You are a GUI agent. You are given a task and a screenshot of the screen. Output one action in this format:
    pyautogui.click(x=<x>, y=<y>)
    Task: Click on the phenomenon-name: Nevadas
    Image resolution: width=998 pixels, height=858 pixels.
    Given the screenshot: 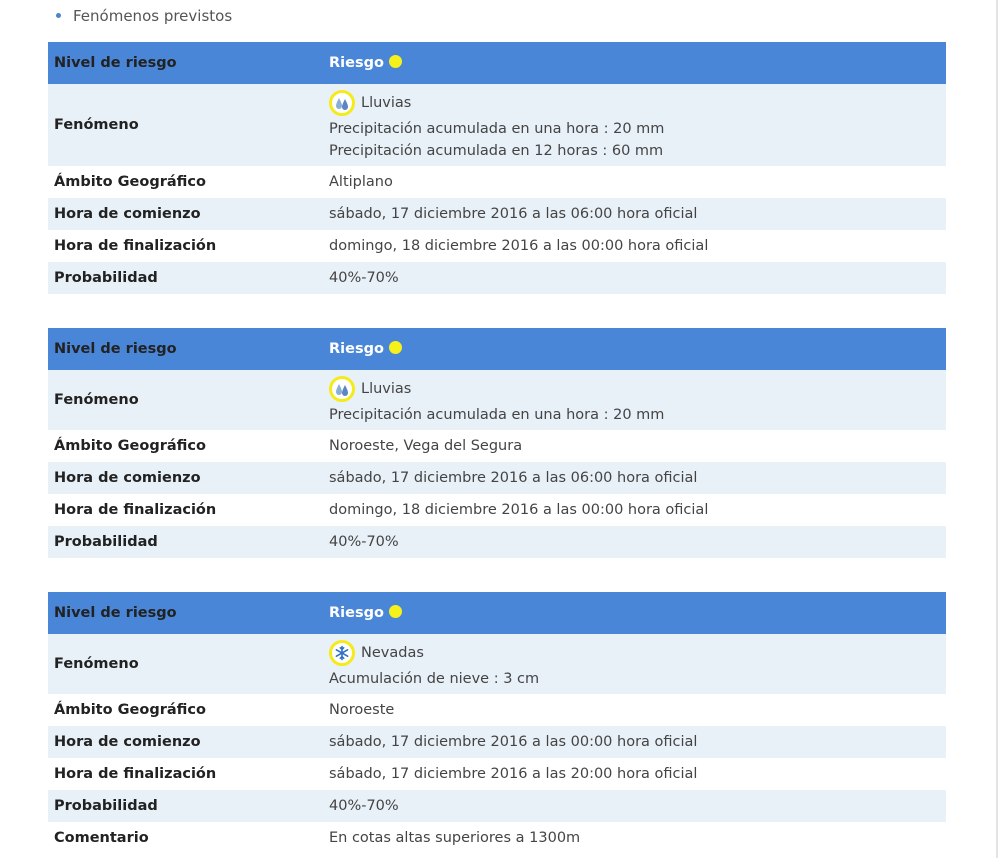 What is the action you would take?
    pyautogui.click(x=392, y=653)
    